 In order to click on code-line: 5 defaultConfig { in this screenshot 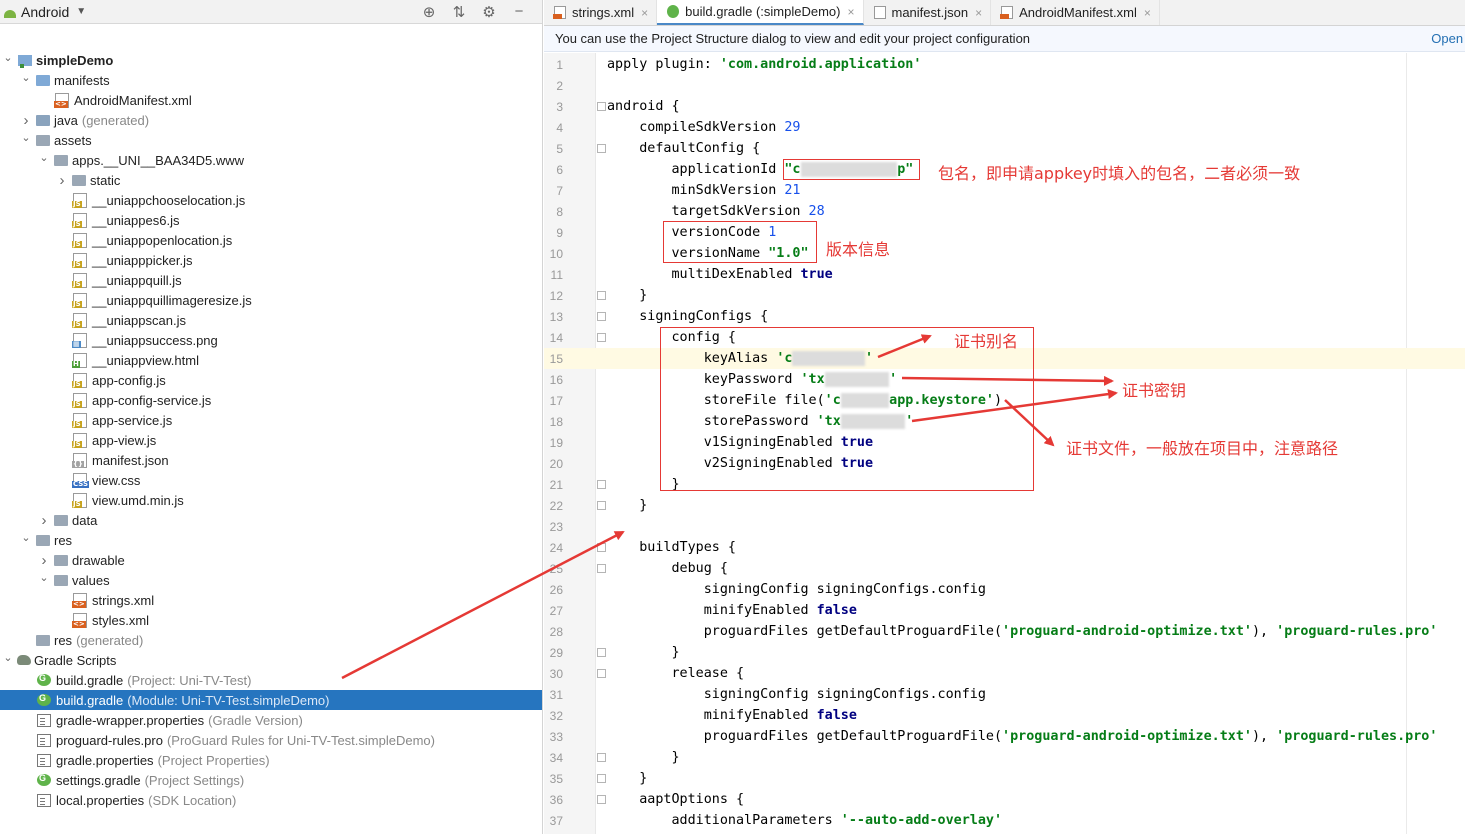, I will do `click(1004, 148)`.